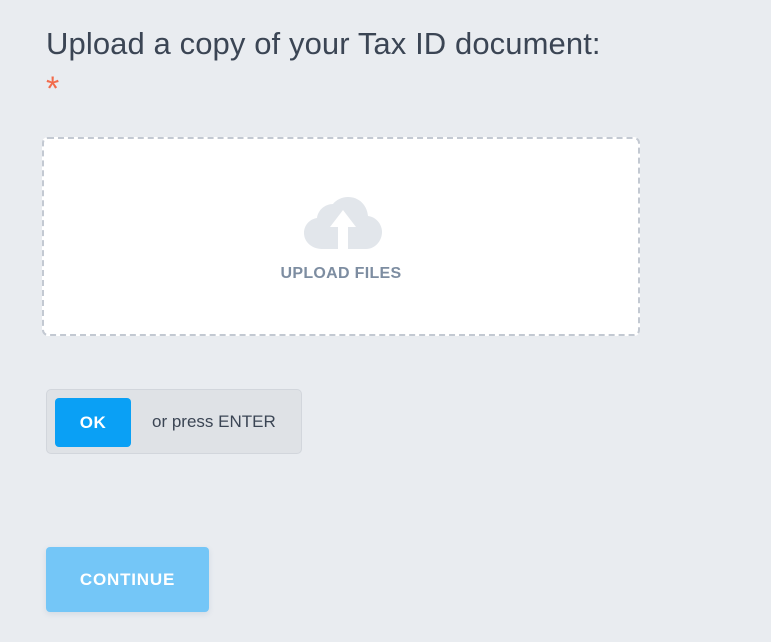 The height and width of the screenshot is (642, 771). What do you see at coordinates (93, 422) in the screenshot?
I see `ok-button: OK` at bounding box center [93, 422].